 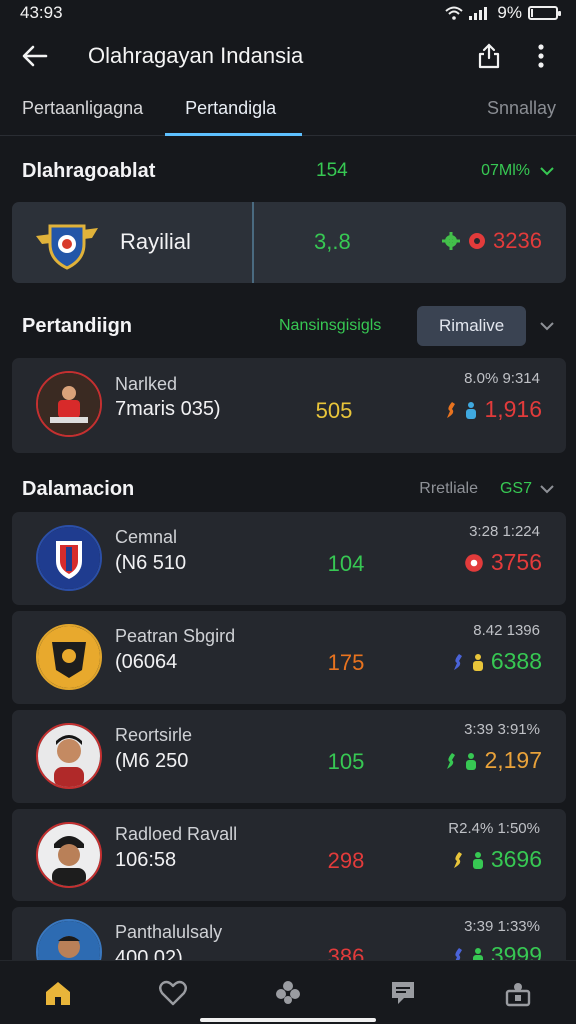 What do you see at coordinates (173, 993) in the screenshot?
I see `heart-icon` at bounding box center [173, 993].